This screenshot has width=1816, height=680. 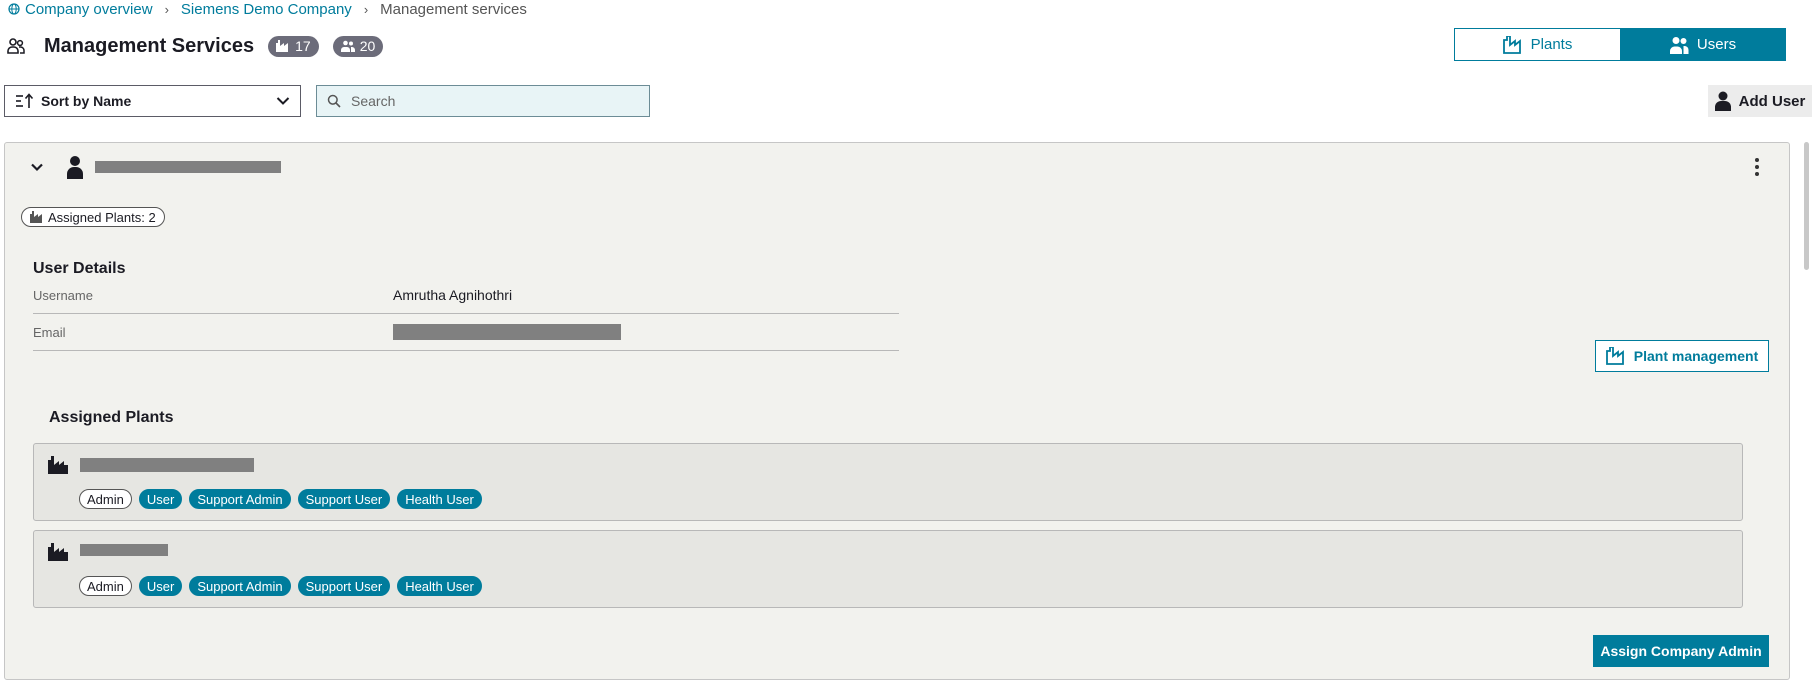 What do you see at coordinates (1696, 356) in the screenshot?
I see `plant-management-label: Plant management` at bounding box center [1696, 356].